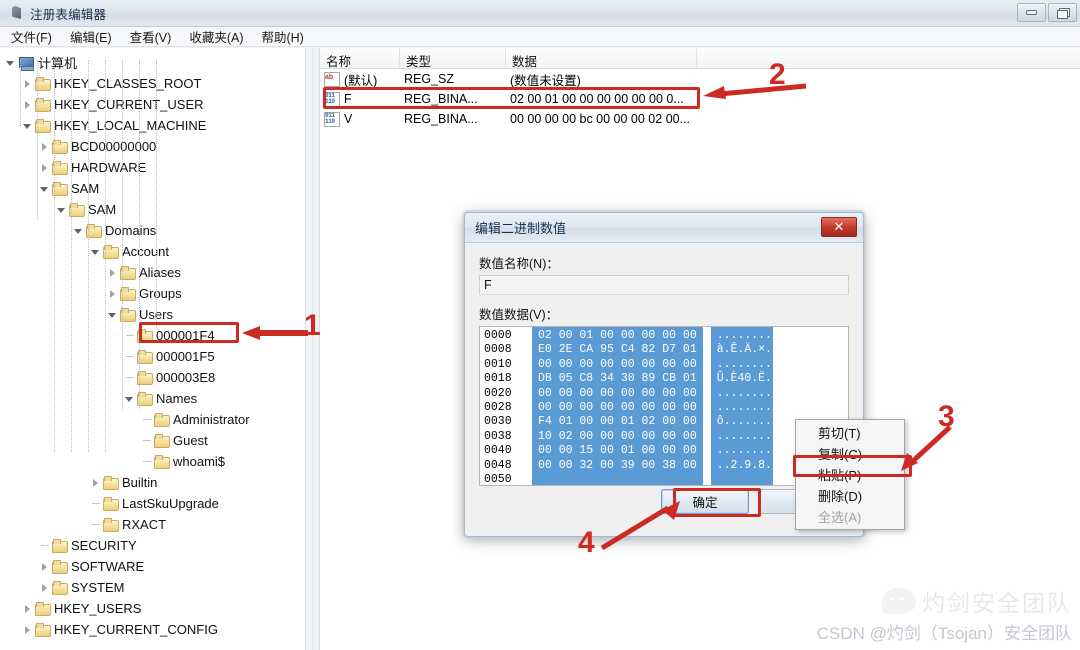 This screenshot has height=650, width=1080. What do you see at coordinates (152, 377) in the screenshot?
I see `tree-node-000003E8: 000003E8` at bounding box center [152, 377].